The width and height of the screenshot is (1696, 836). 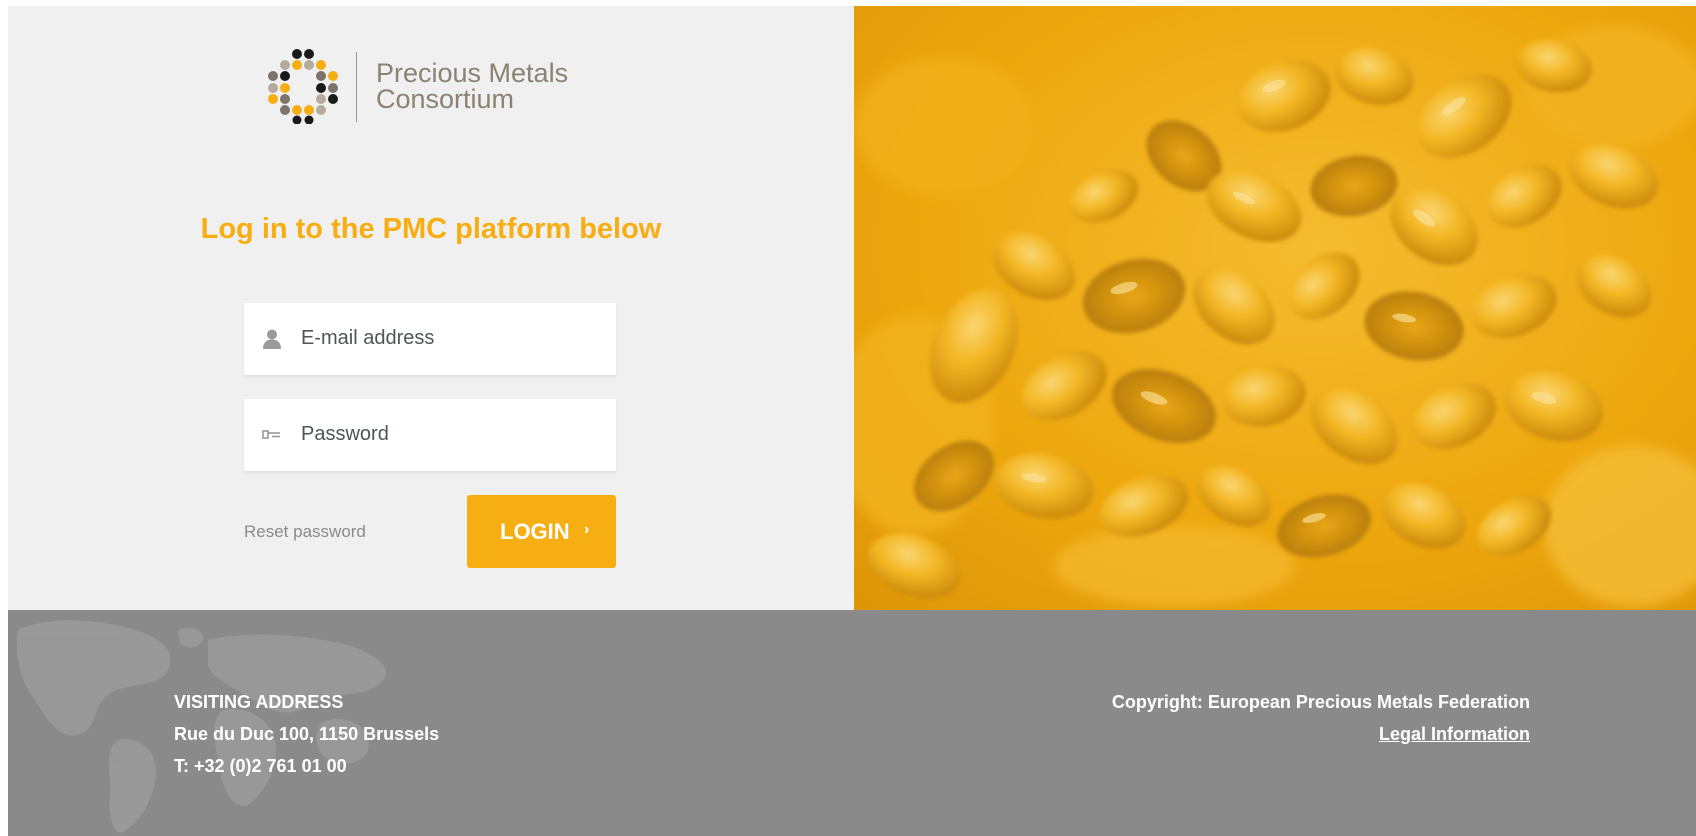 What do you see at coordinates (1454, 734) in the screenshot?
I see `legal-information-link: Legal Information` at bounding box center [1454, 734].